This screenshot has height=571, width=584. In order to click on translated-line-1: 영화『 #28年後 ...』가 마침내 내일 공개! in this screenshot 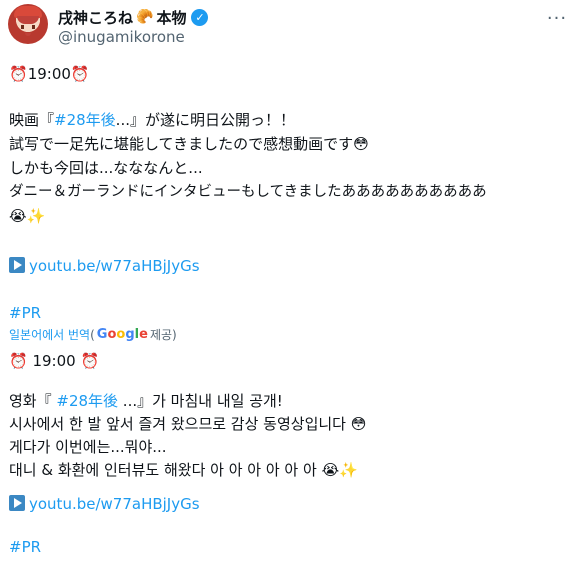, I will do `click(146, 401)`.